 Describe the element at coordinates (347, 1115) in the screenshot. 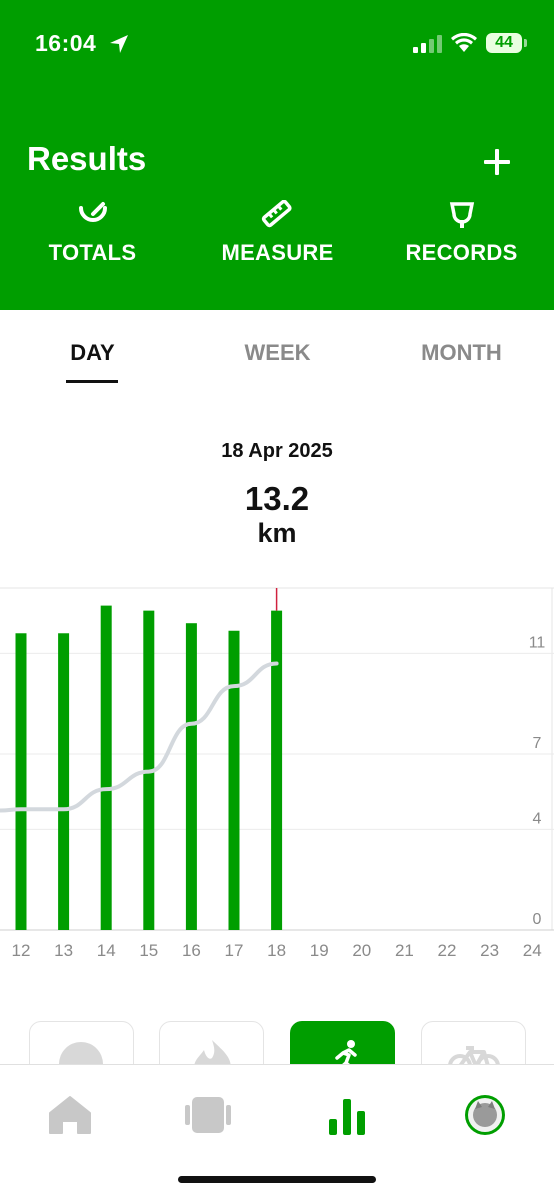

I see `results-icon` at that location.